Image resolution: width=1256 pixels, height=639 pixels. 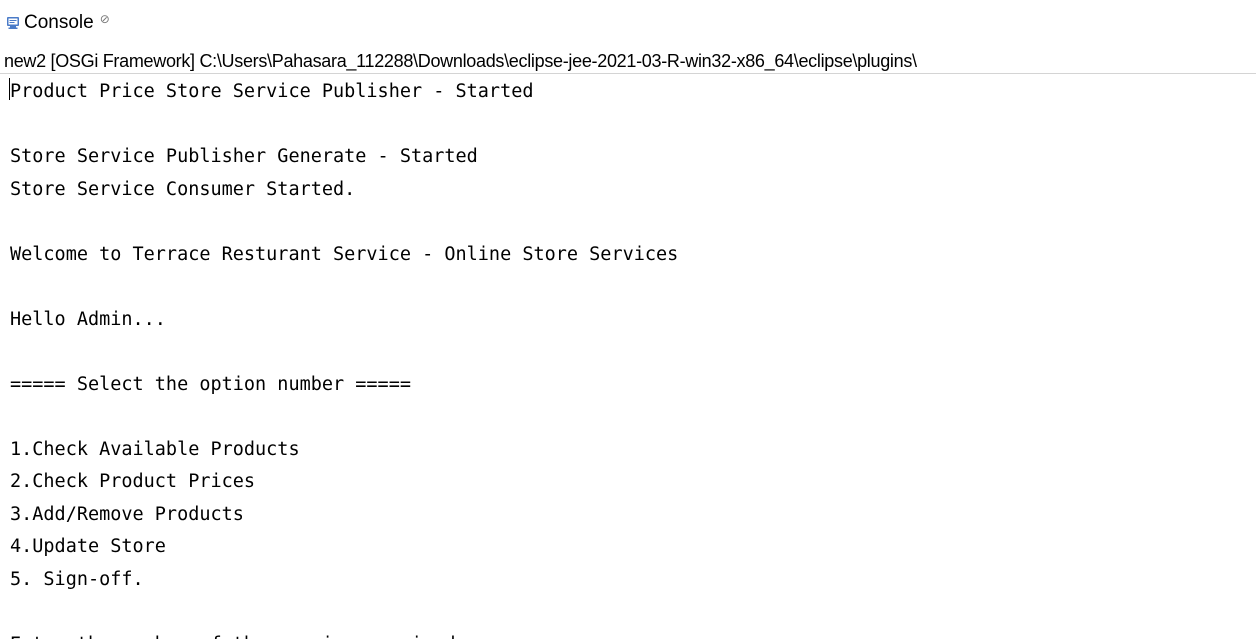 What do you see at coordinates (105, 19) in the screenshot?
I see `close-icon: ⊘` at bounding box center [105, 19].